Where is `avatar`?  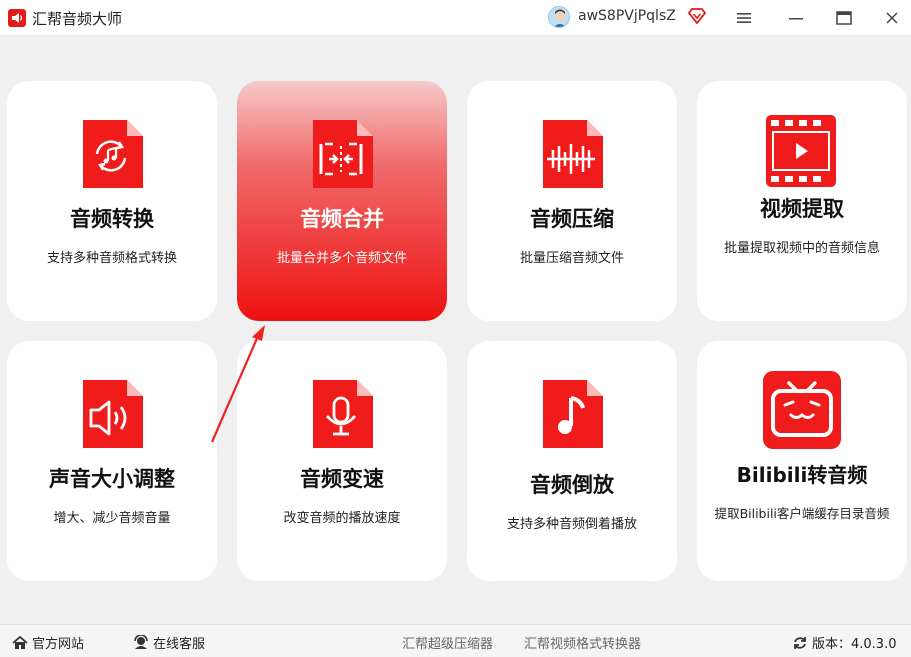 avatar is located at coordinates (559, 17).